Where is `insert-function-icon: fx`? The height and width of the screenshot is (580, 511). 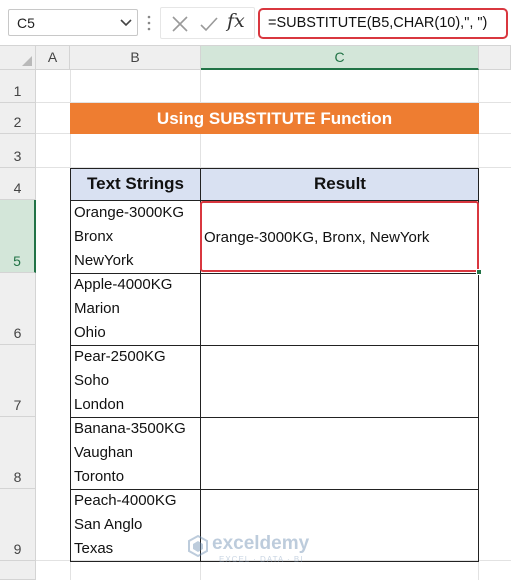 insert-function-icon: fx is located at coordinates (236, 21).